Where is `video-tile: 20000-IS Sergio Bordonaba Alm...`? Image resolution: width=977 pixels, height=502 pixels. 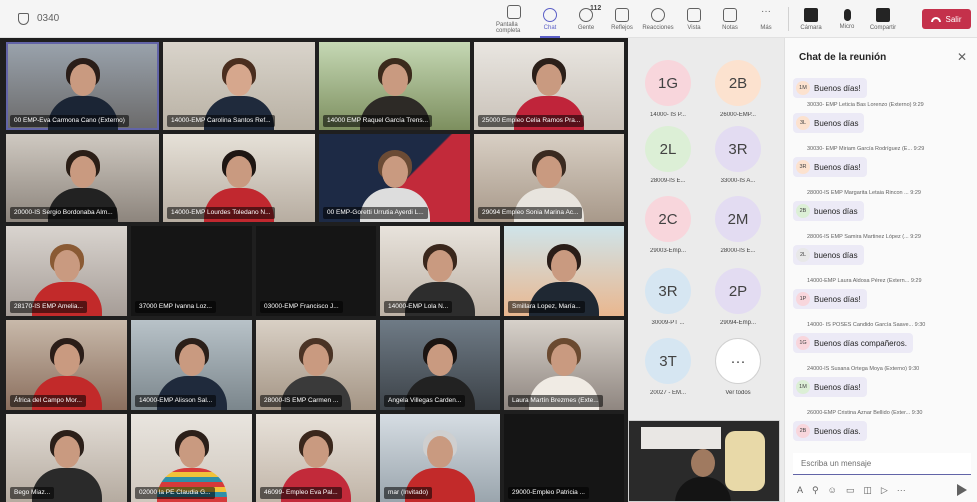
video-tile: 20000-IS Sergio Bordonaba Alm... is located at coordinates (82, 178).